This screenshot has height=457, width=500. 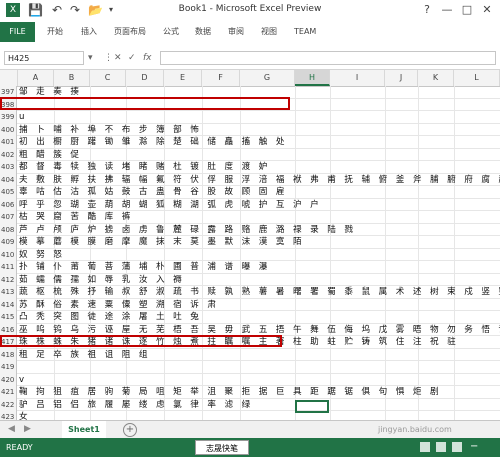 I want to click on scroll-left-icon: ◀, so click(x=11, y=429).